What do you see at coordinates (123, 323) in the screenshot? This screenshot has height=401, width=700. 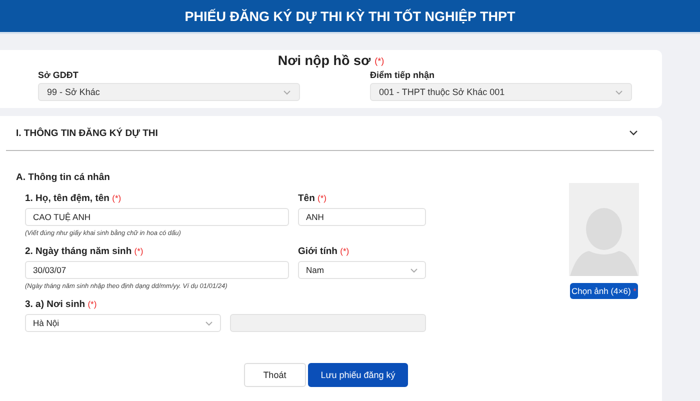 I see `select-field: Hà Nội` at bounding box center [123, 323].